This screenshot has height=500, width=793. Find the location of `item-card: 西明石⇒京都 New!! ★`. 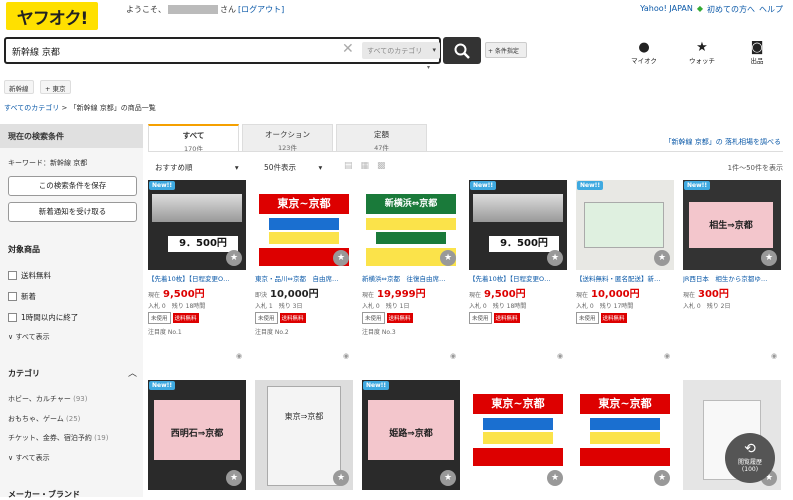

item-card: 西明石⇒京都 New!! ★ is located at coordinates (197, 435).